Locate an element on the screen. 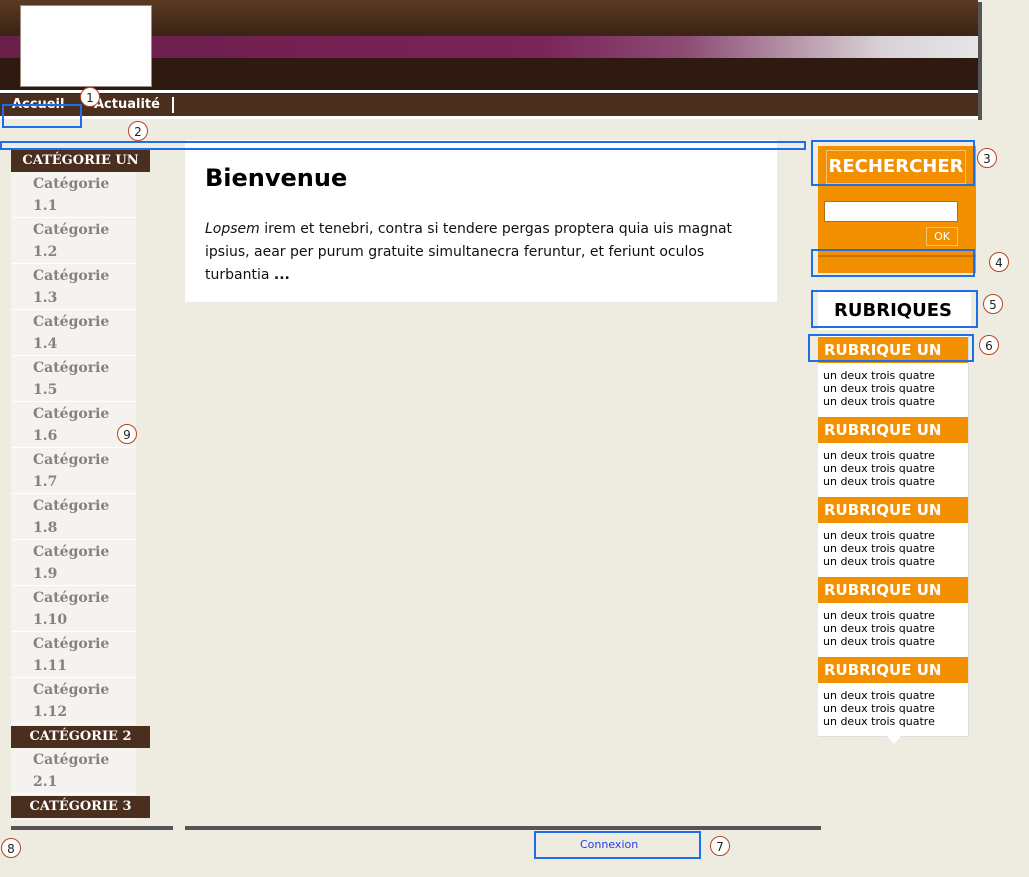  annotation-badge-1: 1 is located at coordinates (90, 97).